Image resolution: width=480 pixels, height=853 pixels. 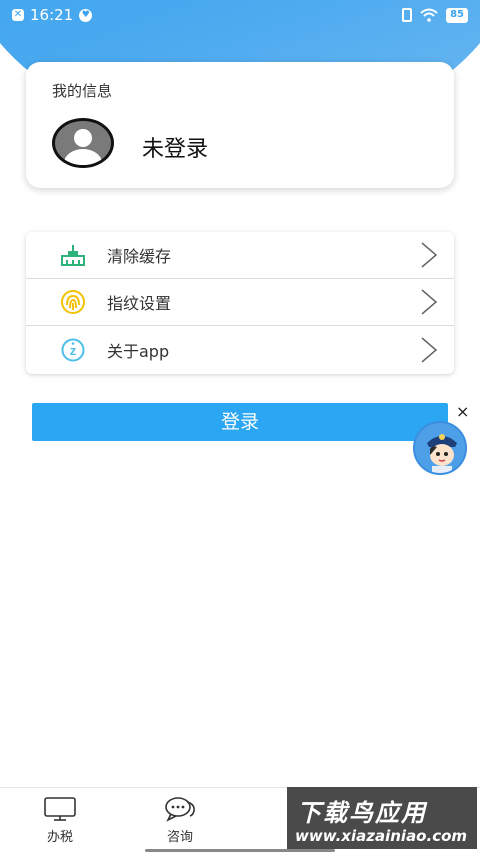 I want to click on watermark-url: www.xiazainiao.com, so click(x=381, y=836).